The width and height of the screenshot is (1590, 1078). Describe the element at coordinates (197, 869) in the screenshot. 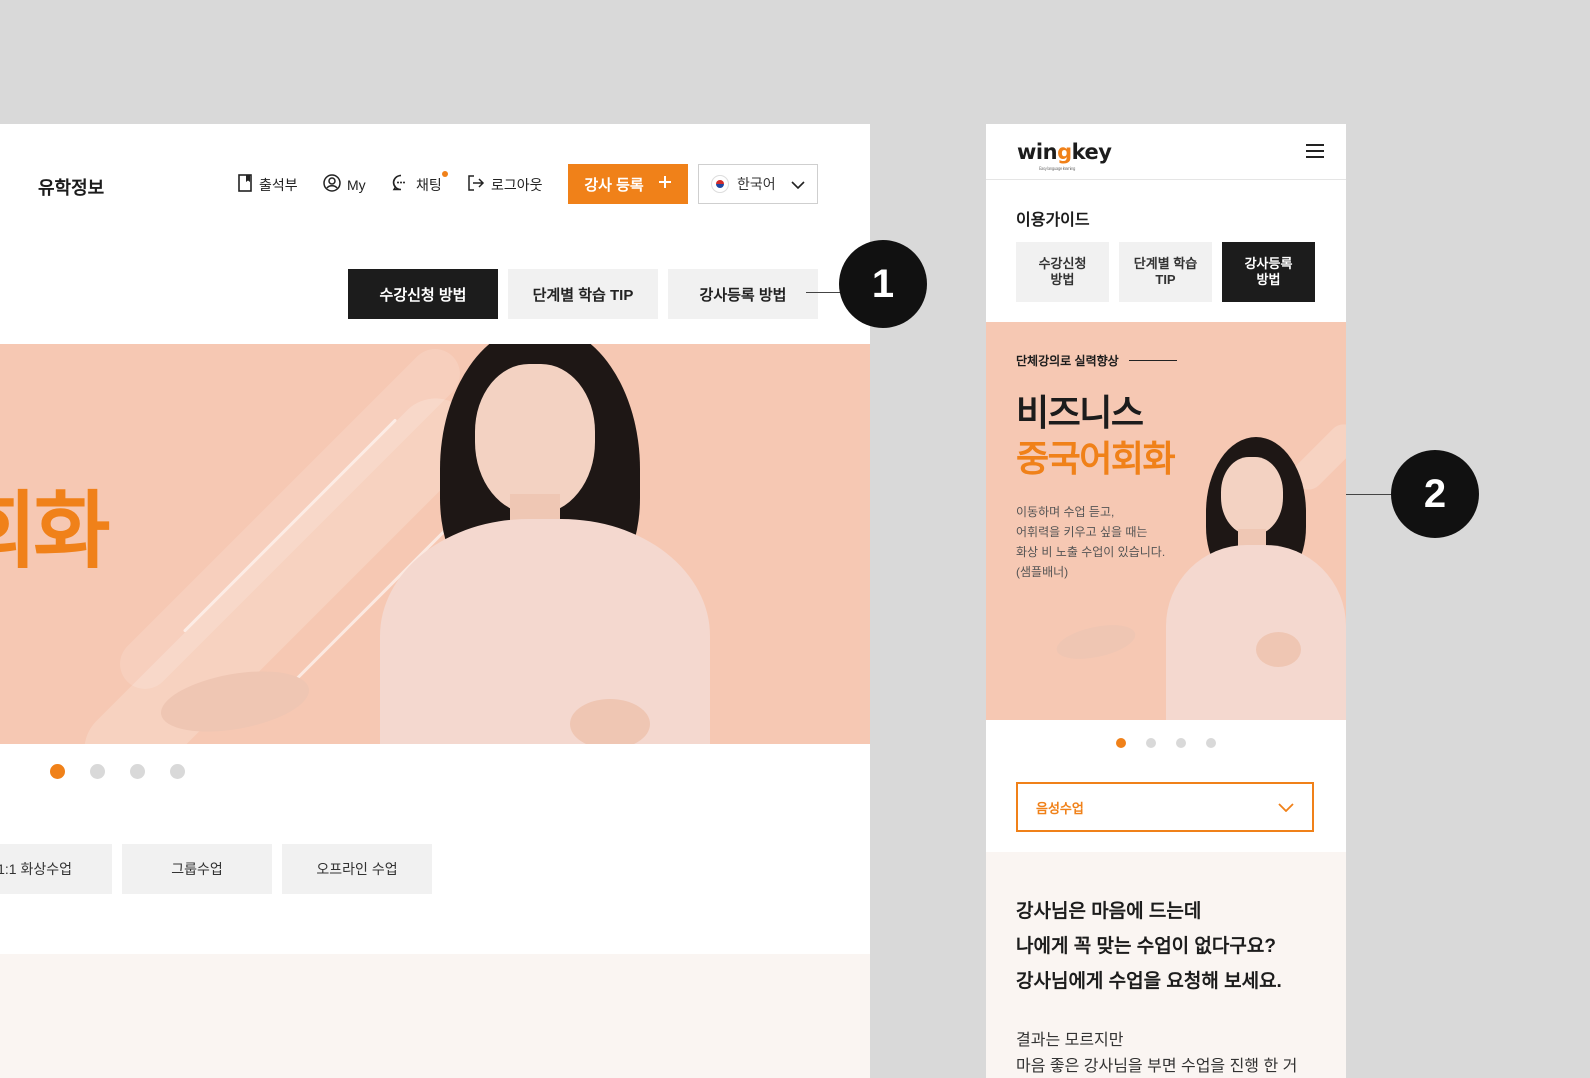

I see `tab-group-class: 그룹수업` at that location.